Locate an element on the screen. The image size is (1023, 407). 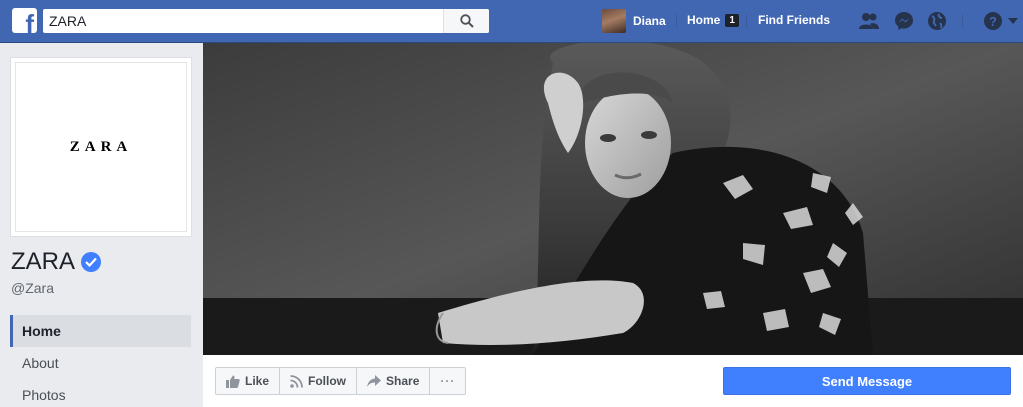
like-label: Like is located at coordinates (257, 381).